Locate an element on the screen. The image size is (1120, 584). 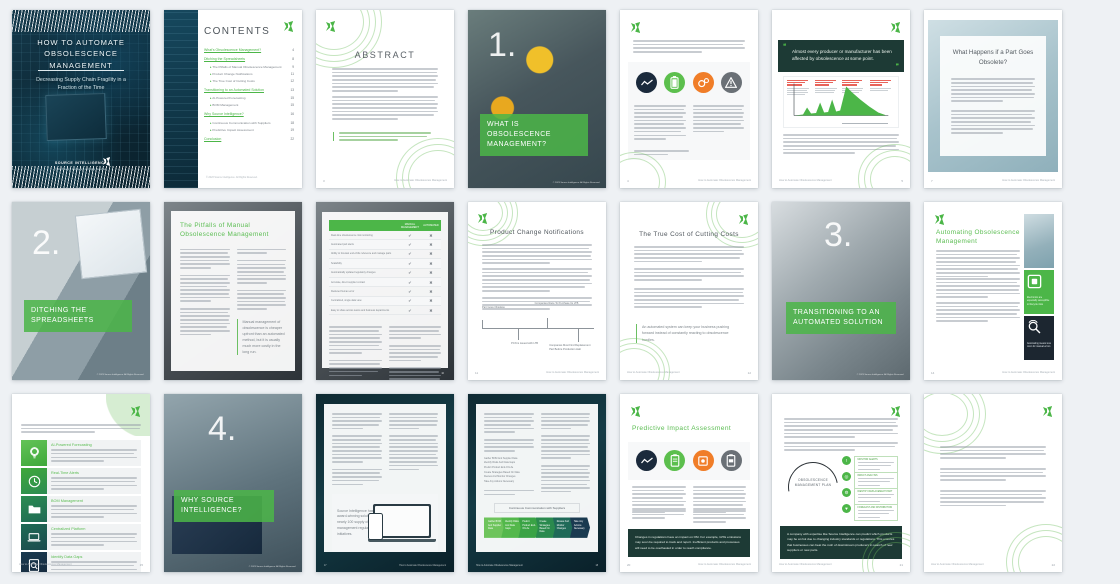
alert-icon: ! is located at coordinates (846, 460).